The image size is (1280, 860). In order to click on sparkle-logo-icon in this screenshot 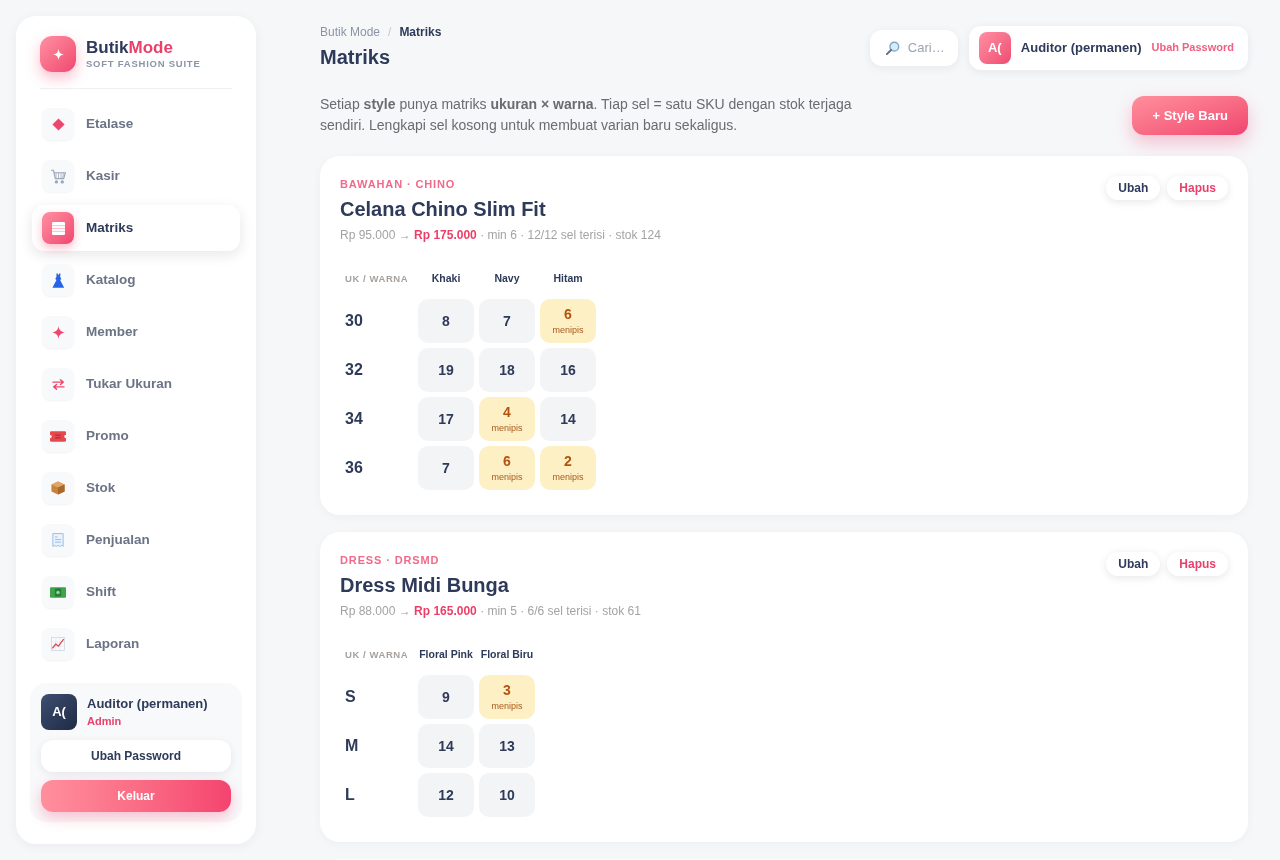, I will do `click(58, 54)`.